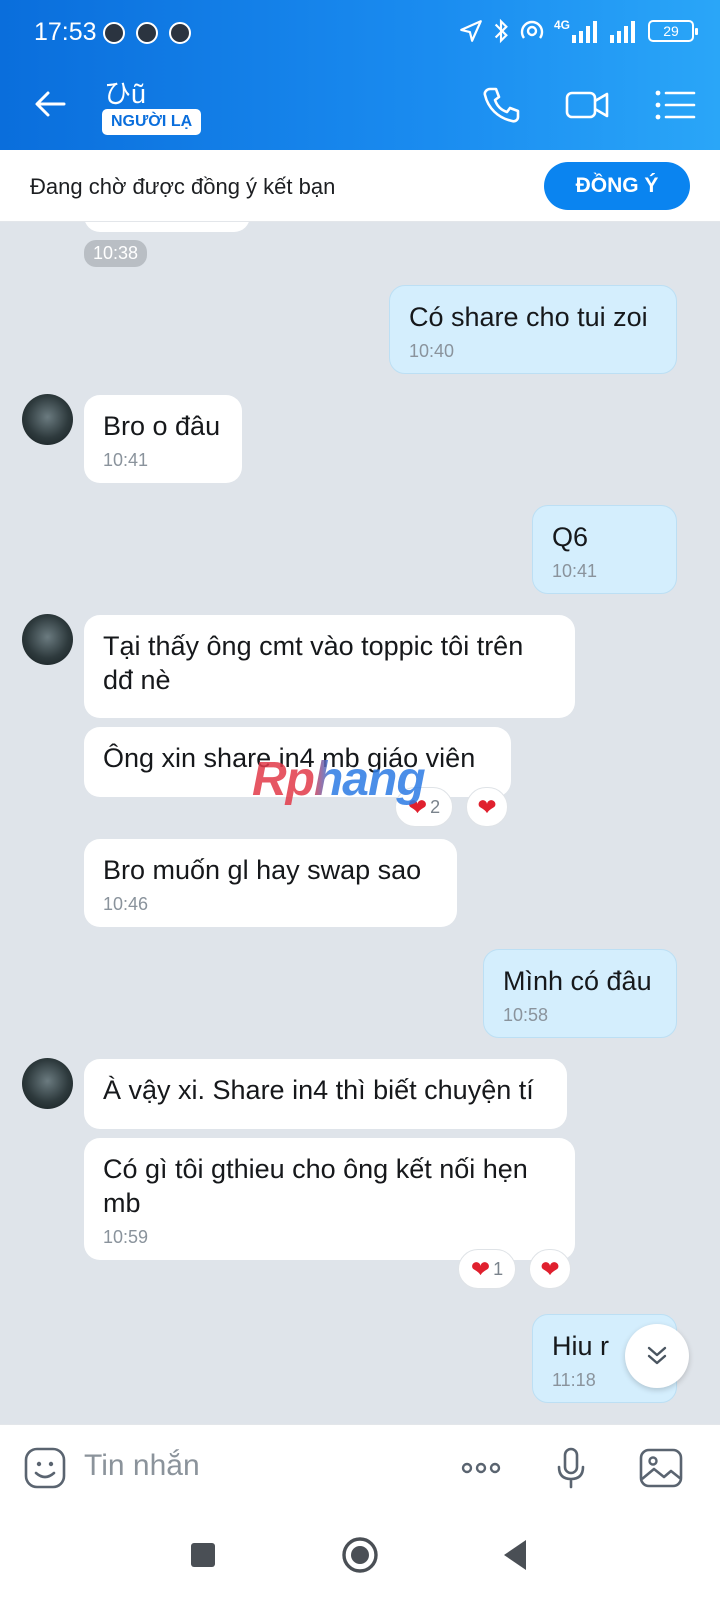 This screenshot has height=1600, width=720. I want to click on microphone-icon, so click(571, 1468).